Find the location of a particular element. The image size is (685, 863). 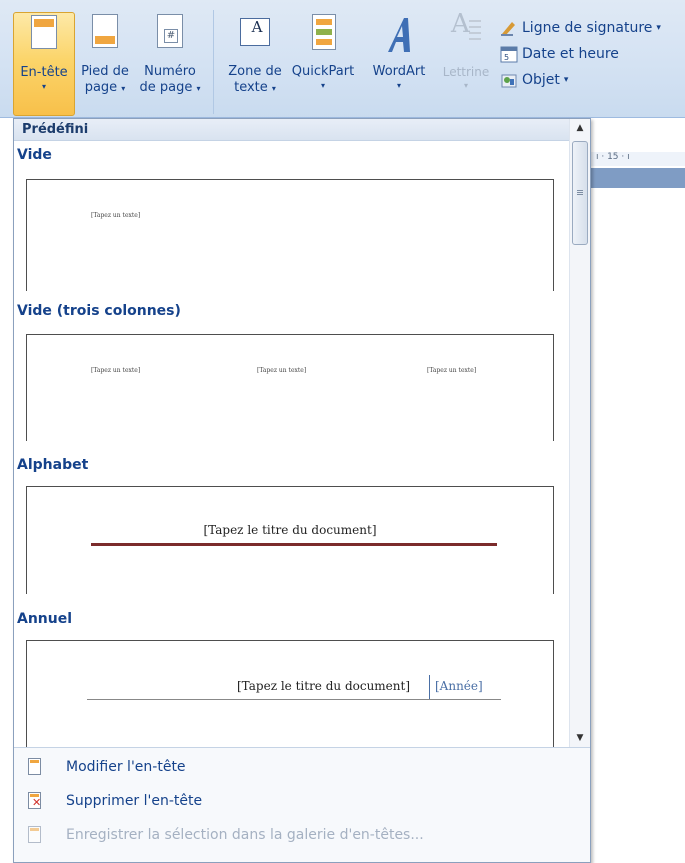

text-box-icon: A is located at coordinates (255, 36).